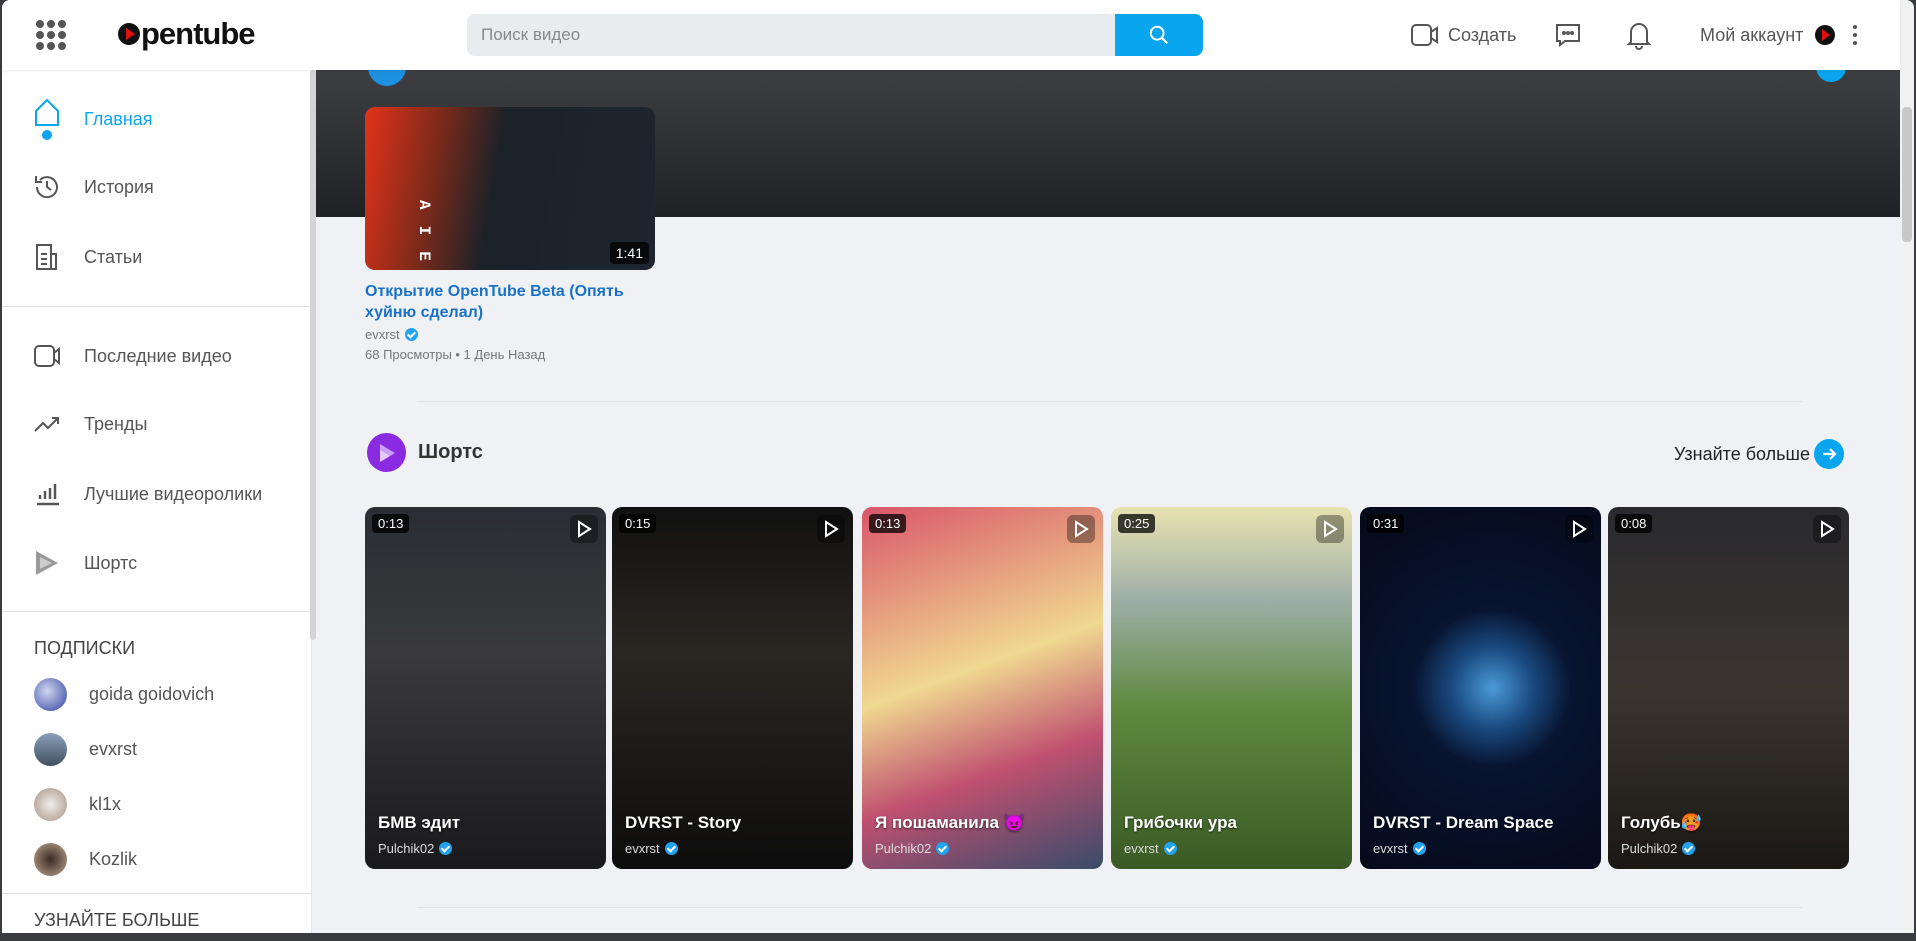 This screenshot has height=941, width=1916. Describe the element at coordinates (85, 749) in the screenshot. I see `subscription-item: evxrst` at that location.